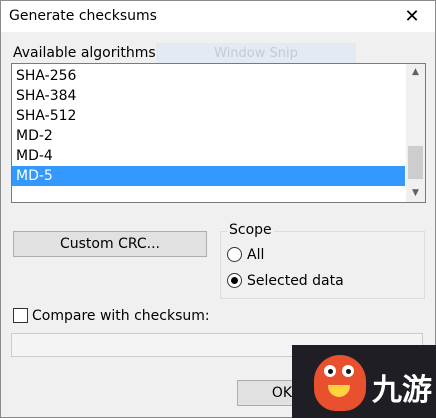 This screenshot has width=436, height=418. Describe the element at coordinates (208, 136) in the screenshot. I see `list-item-md-2: MD-2` at that location.